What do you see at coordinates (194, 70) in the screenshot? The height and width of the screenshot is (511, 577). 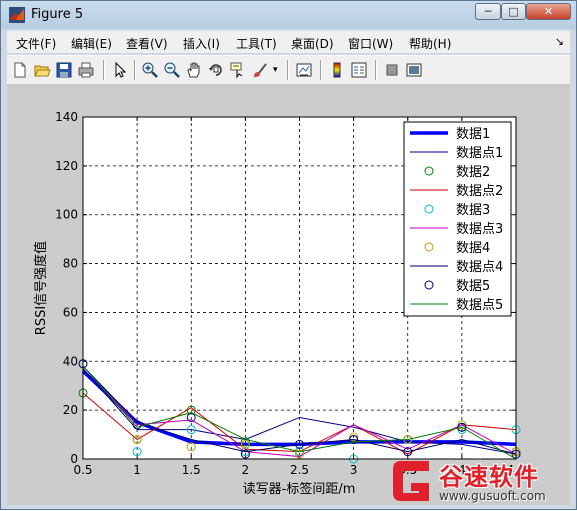 I see `pan-icon` at bounding box center [194, 70].